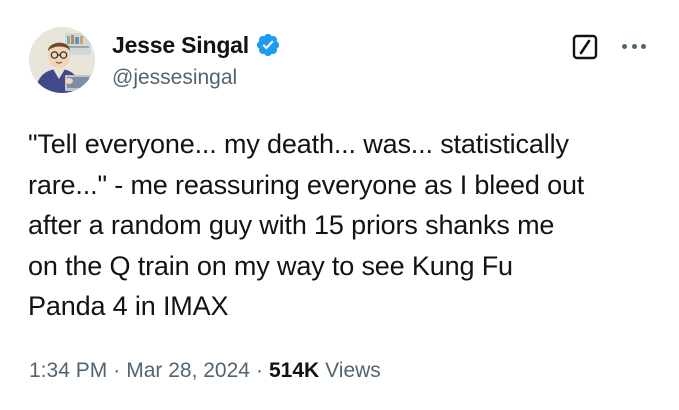 This screenshot has width=679, height=410. What do you see at coordinates (180, 45) in the screenshot?
I see `author-display-name: Jesse Singal` at bounding box center [180, 45].